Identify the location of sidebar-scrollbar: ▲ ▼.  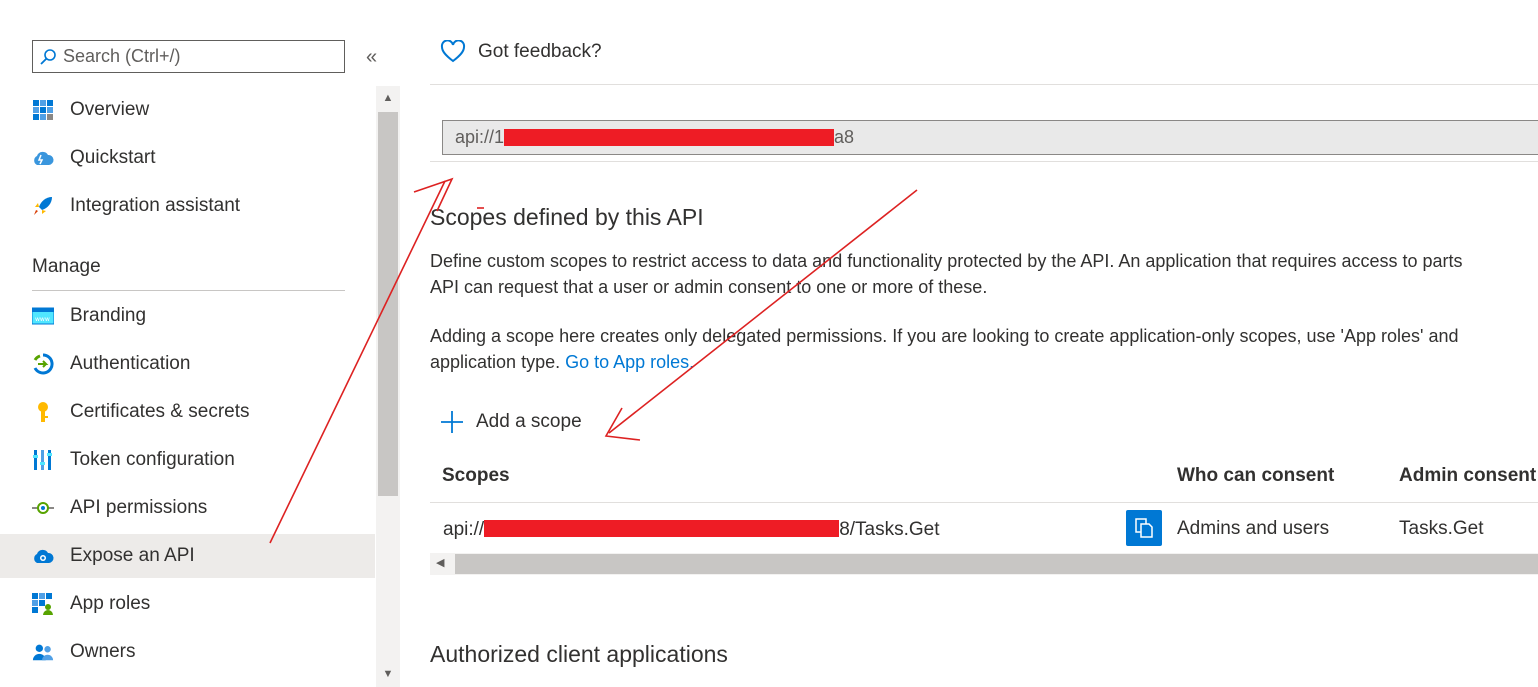
(388, 386).